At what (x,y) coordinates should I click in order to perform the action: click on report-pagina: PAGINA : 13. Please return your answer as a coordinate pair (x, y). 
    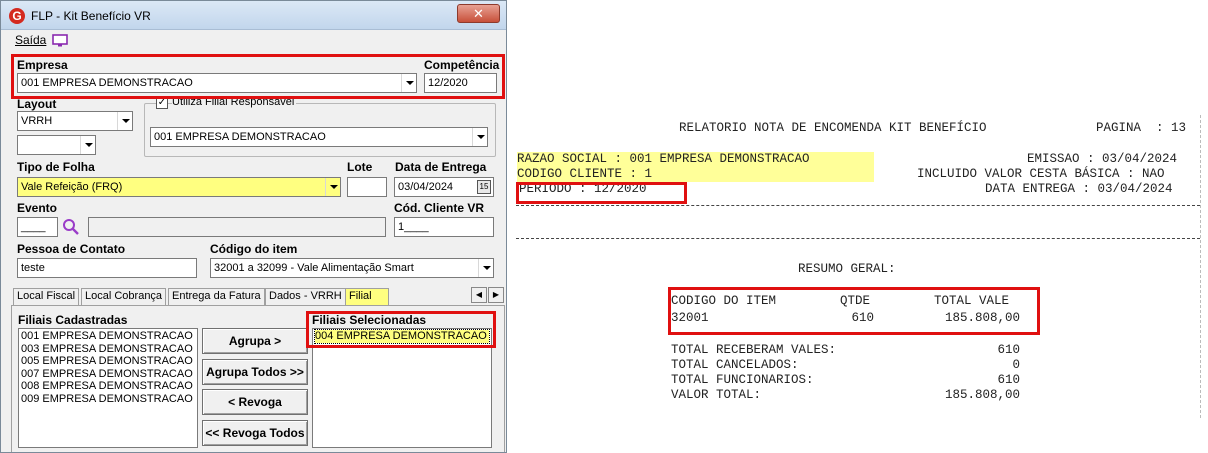
    Looking at the image, I should click on (1141, 128).